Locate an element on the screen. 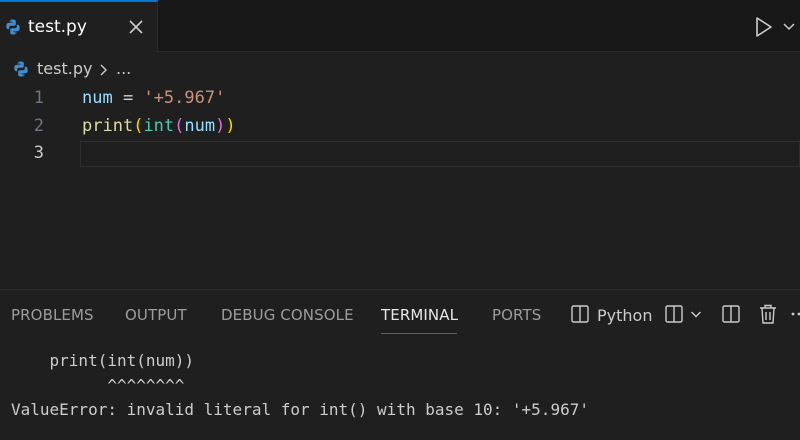 The height and width of the screenshot is (440, 800). more-icon is located at coordinates (795, 314).